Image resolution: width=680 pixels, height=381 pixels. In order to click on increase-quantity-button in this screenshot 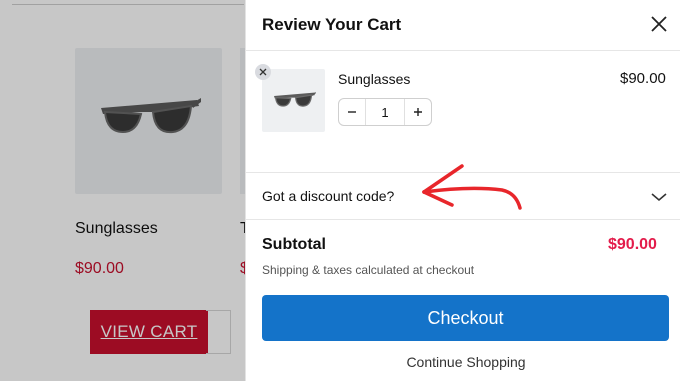, I will do `click(418, 112)`.